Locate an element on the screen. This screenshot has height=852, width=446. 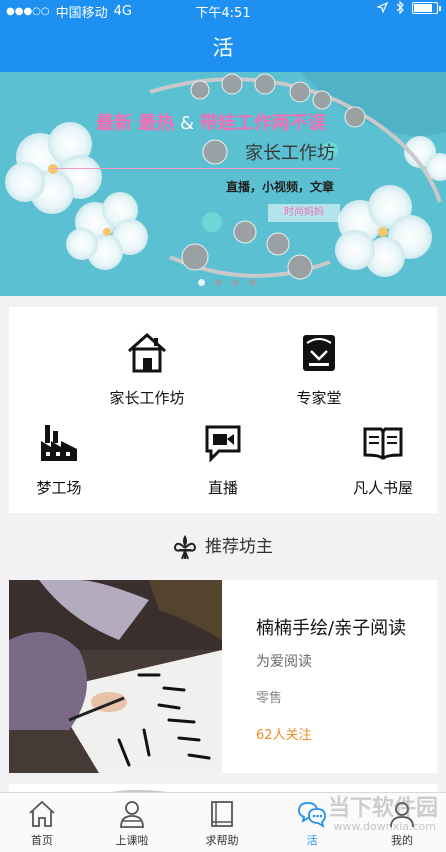
live-camera-icon is located at coordinates (223, 444).